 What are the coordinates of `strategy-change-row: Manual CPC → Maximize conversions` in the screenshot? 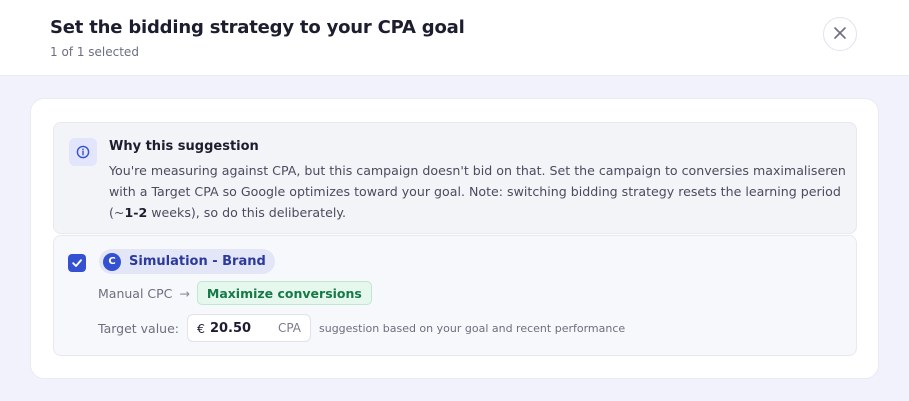 It's located at (235, 293).